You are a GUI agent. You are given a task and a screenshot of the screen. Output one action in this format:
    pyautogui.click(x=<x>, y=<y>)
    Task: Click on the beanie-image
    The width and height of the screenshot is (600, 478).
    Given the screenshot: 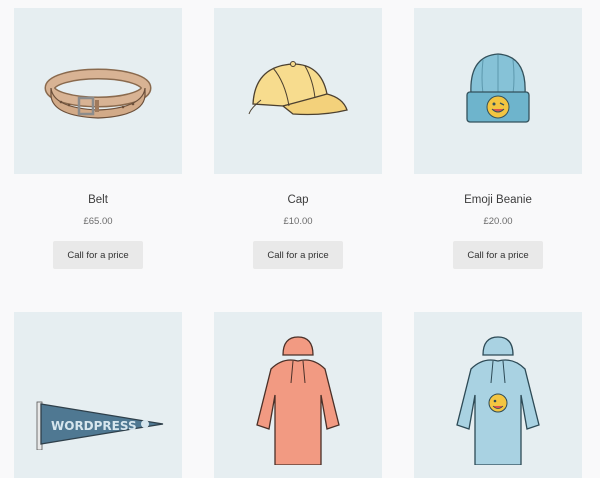 What is the action you would take?
    pyautogui.click(x=498, y=88)
    